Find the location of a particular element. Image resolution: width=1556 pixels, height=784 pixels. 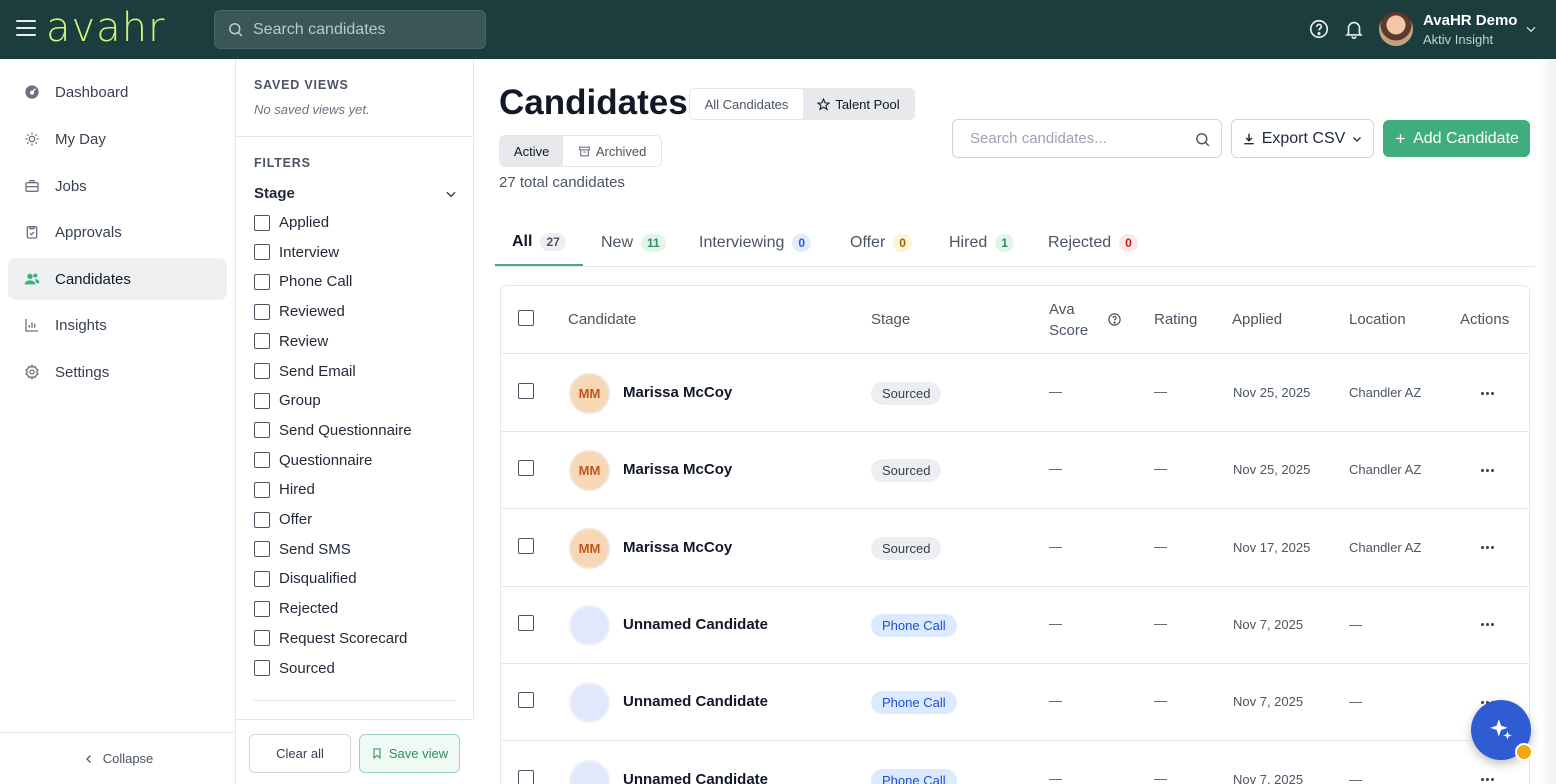

global-search-input: Search candidates is located at coordinates (350, 29).